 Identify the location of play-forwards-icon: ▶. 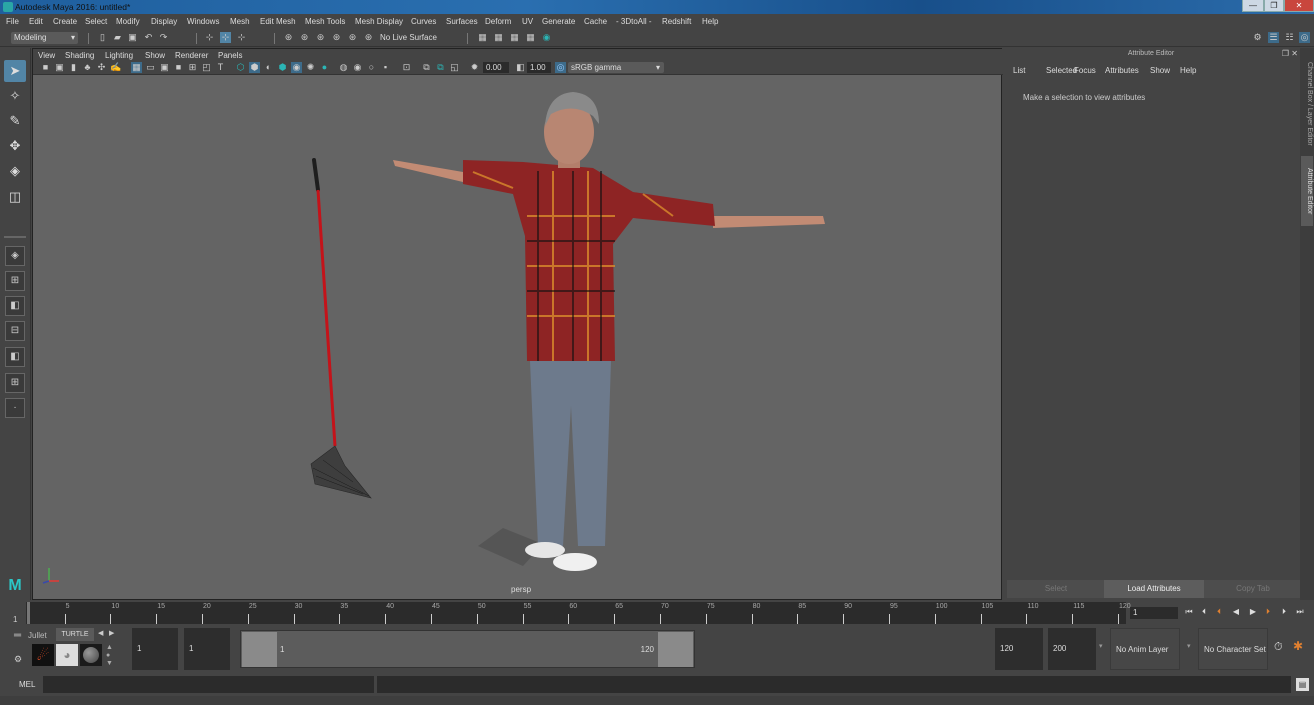
(1253, 612).